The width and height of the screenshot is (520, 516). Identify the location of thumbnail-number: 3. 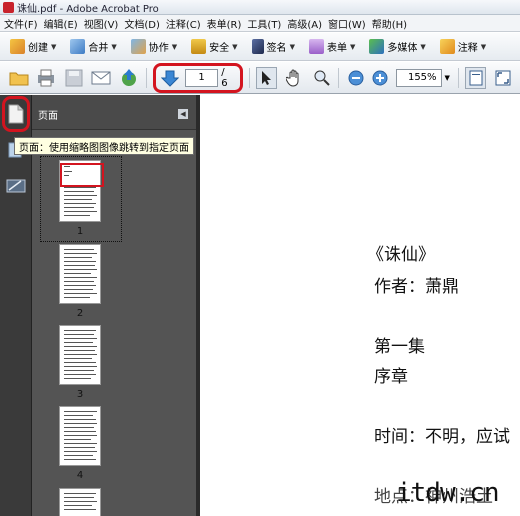
(80, 394).